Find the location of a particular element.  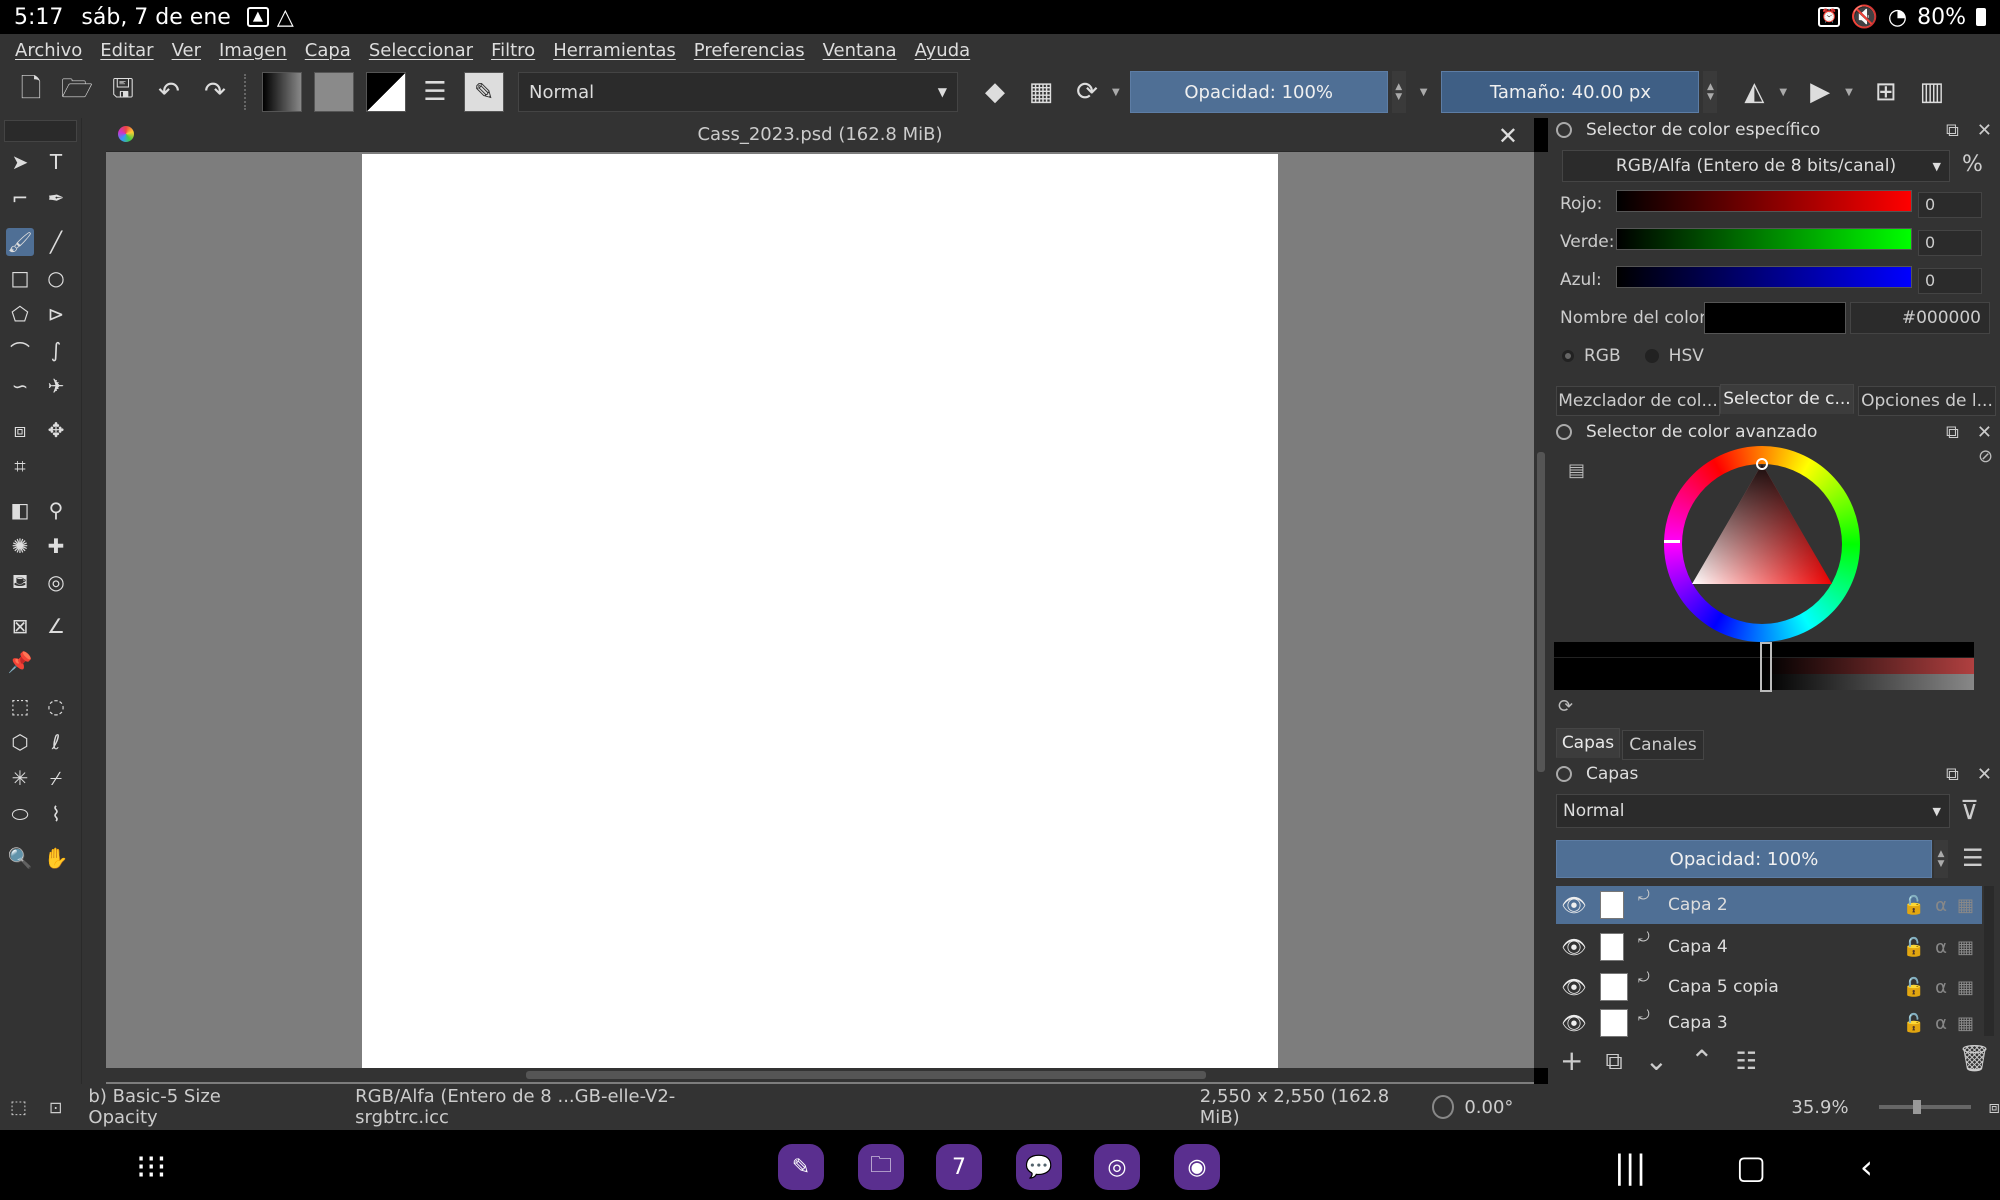

menu-editar: Editar is located at coordinates (126, 50).